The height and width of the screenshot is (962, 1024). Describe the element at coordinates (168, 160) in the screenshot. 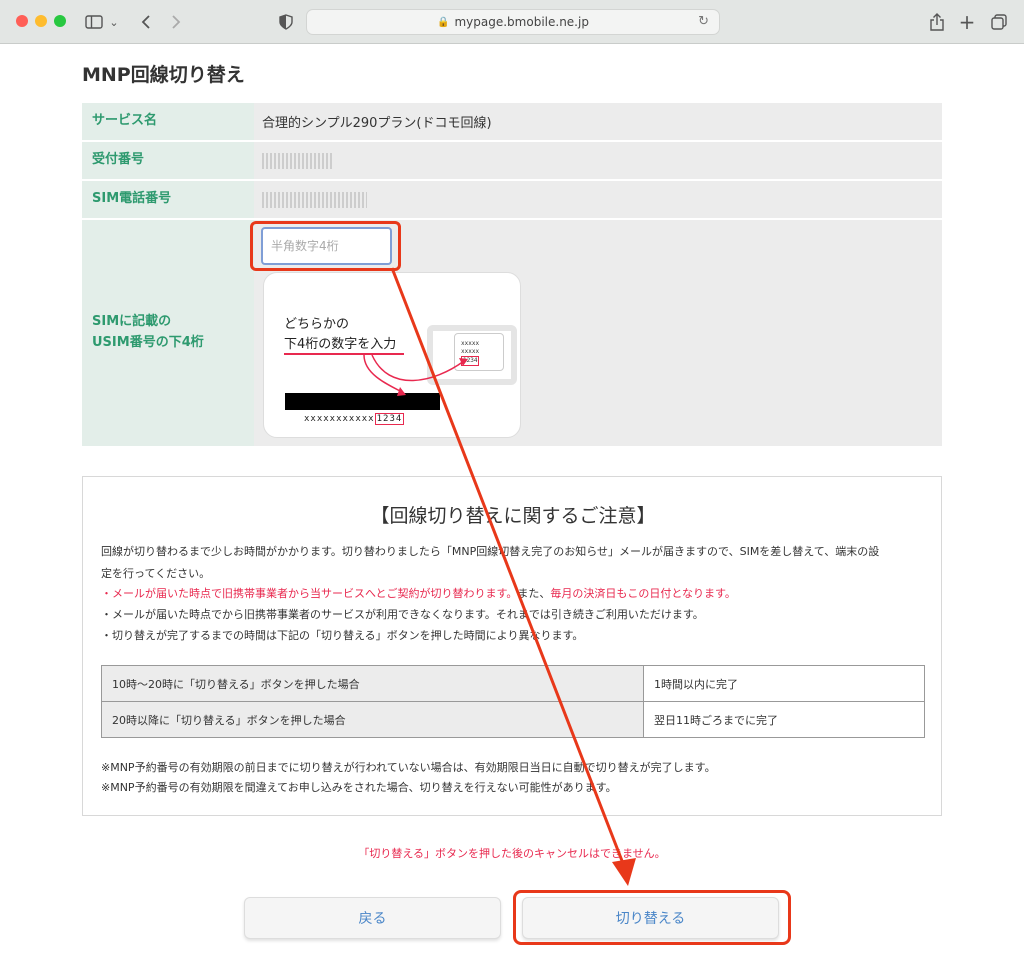

I see `receipt-label: 受付番号` at that location.